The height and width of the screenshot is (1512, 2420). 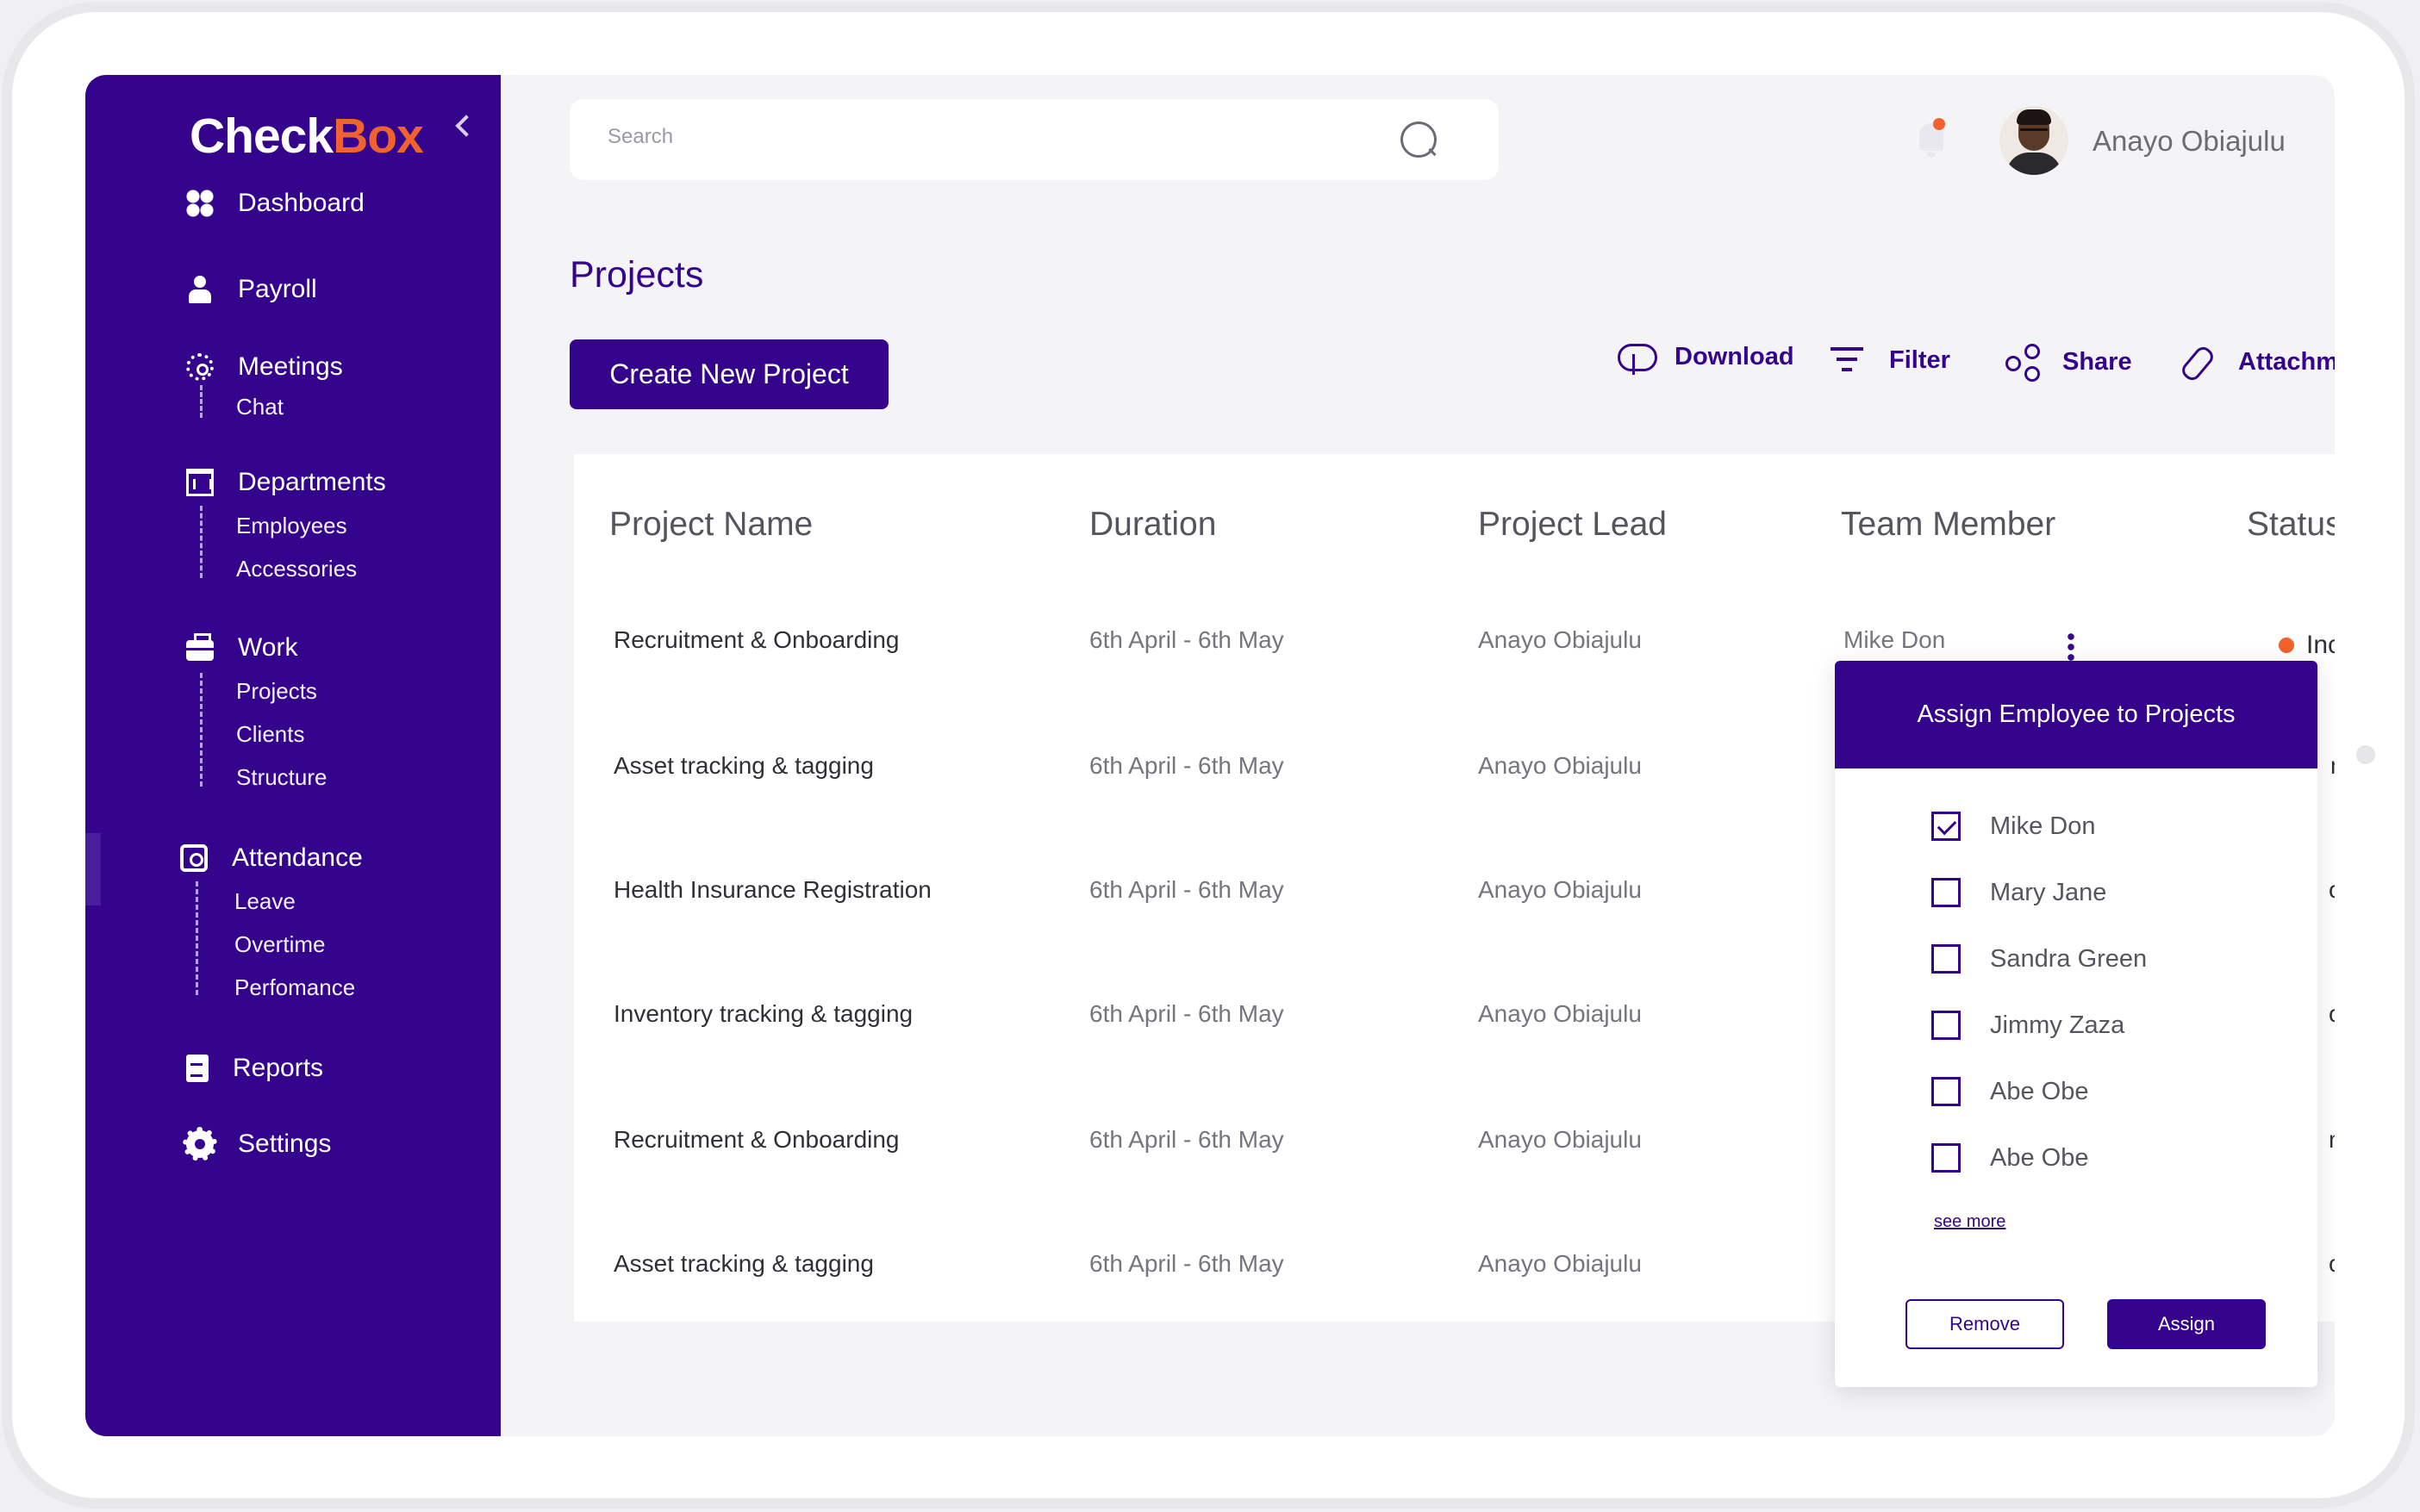 What do you see at coordinates (301, 203) in the screenshot?
I see `sidebar-item-label: Dashboard` at bounding box center [301, 203].